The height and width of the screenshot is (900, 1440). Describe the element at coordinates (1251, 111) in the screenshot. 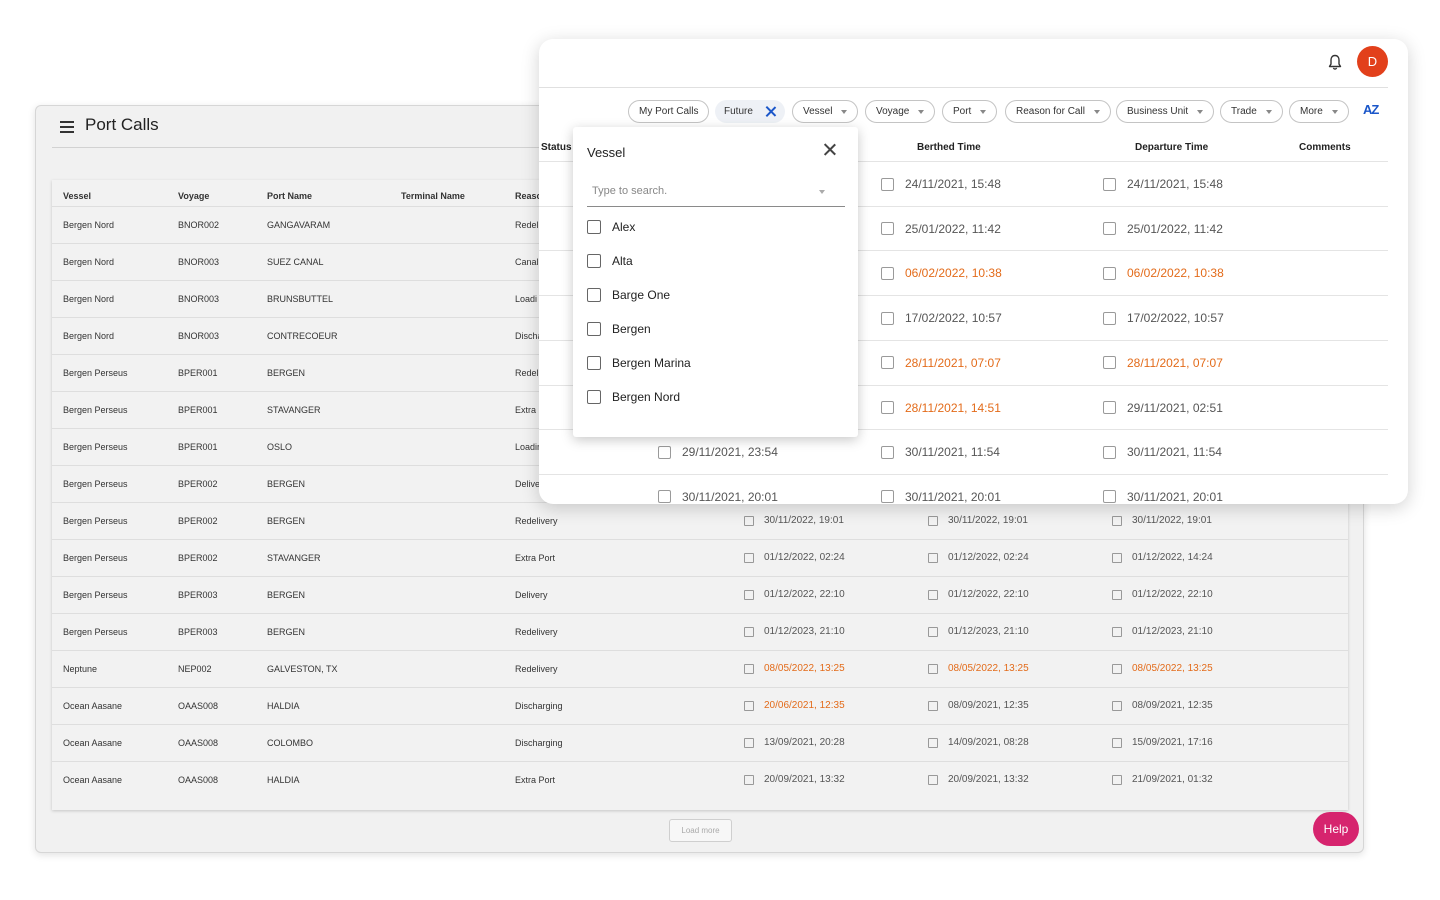

I see `filter-chip-trade: Trade` at that location.